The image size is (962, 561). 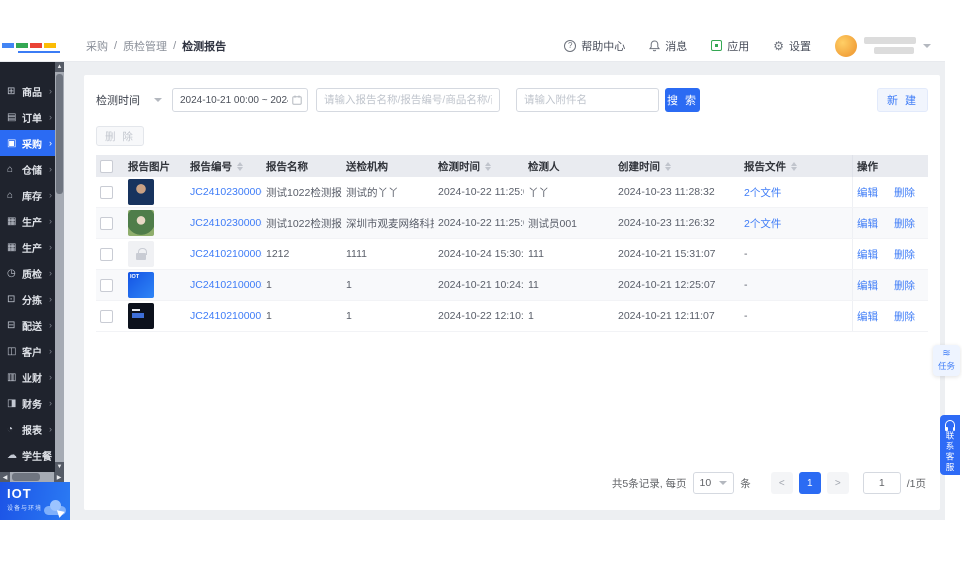 What do you see at coordinates (27, 169) in the screenshot?
I see `sidebar-item-warehouse: ⌂ 仓储 ›` at bounding box center [27, 169].